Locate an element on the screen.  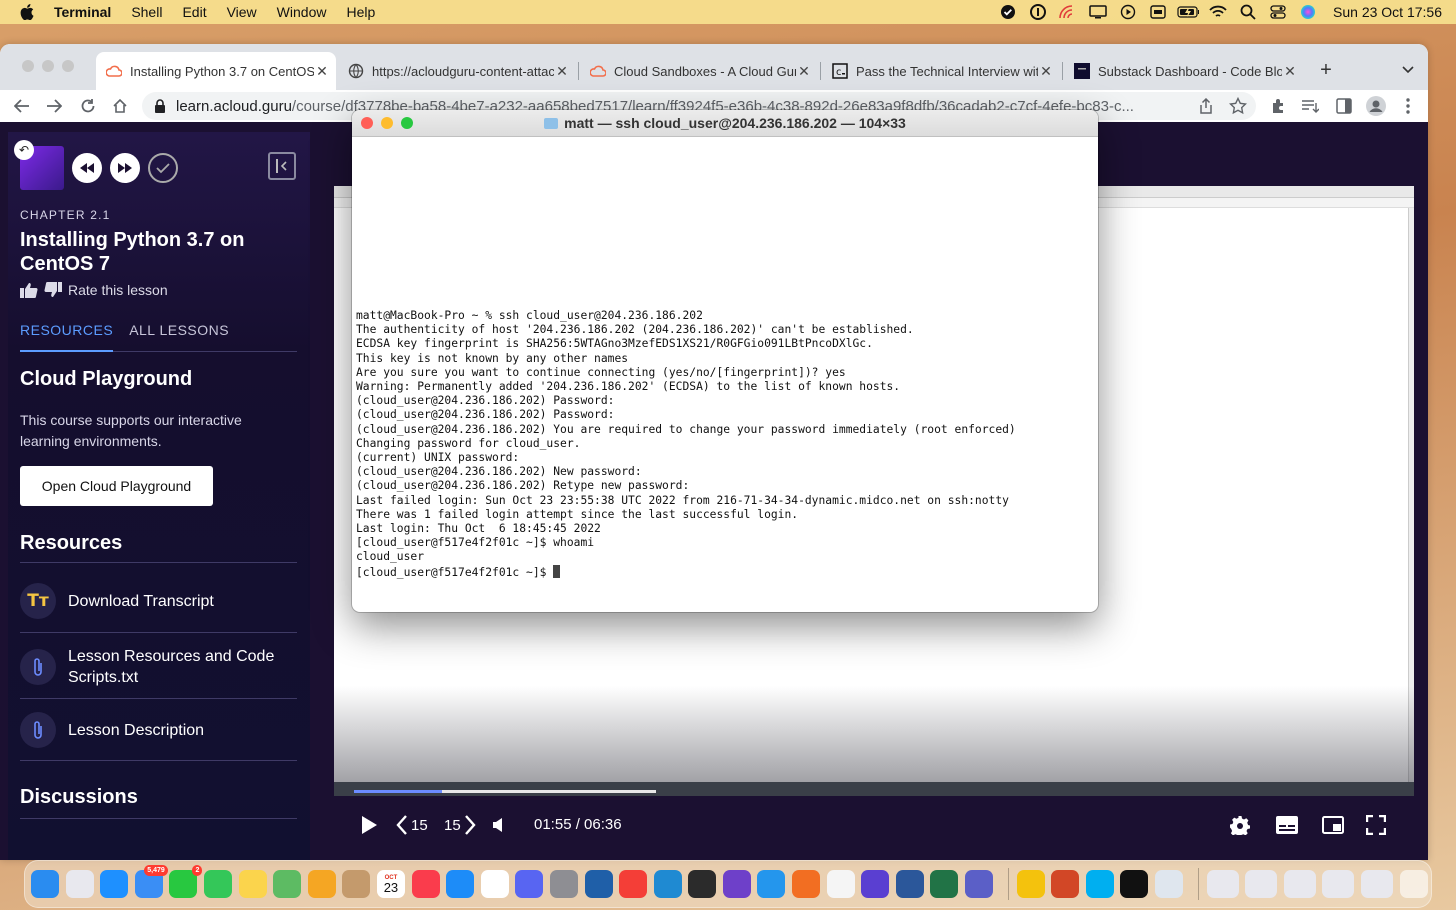
course-thumbnail: ↶ is located at coordinates (39, 165).